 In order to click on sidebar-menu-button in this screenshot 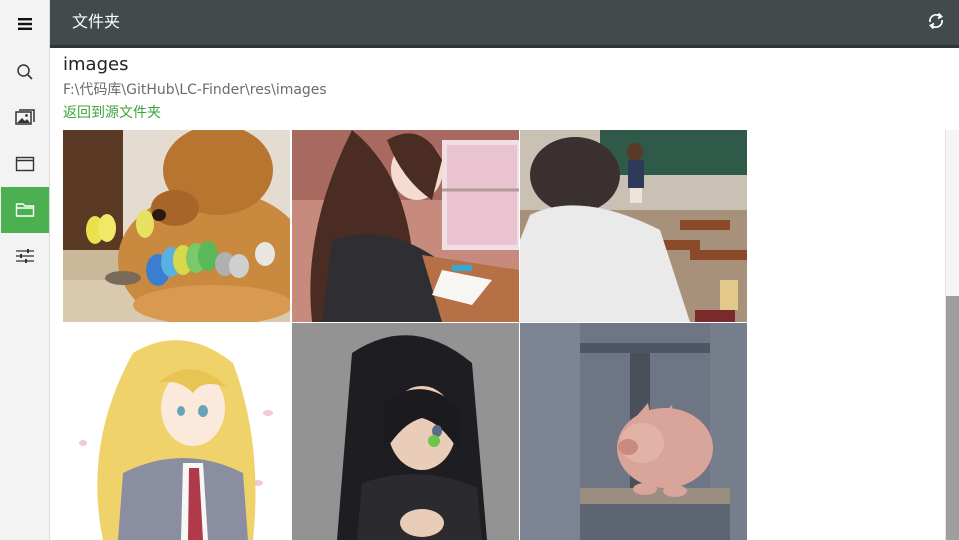, I will do `click(25, 24)`.